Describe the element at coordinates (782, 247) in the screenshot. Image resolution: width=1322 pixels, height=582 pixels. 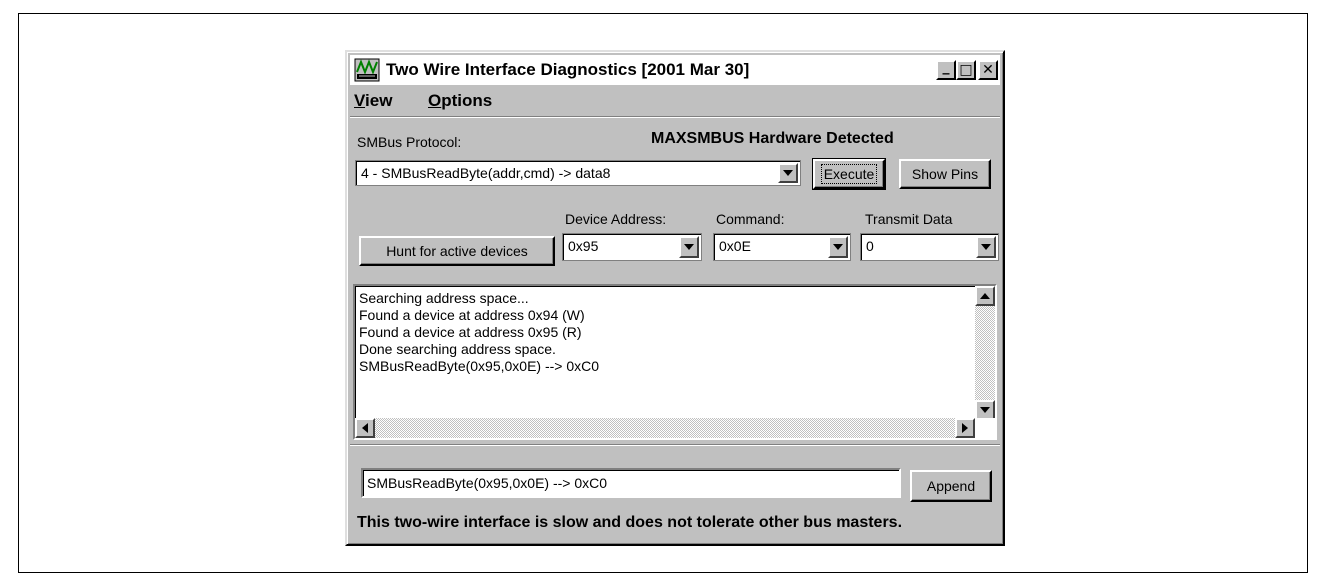
I see `command-select: 0x0E` at that location.